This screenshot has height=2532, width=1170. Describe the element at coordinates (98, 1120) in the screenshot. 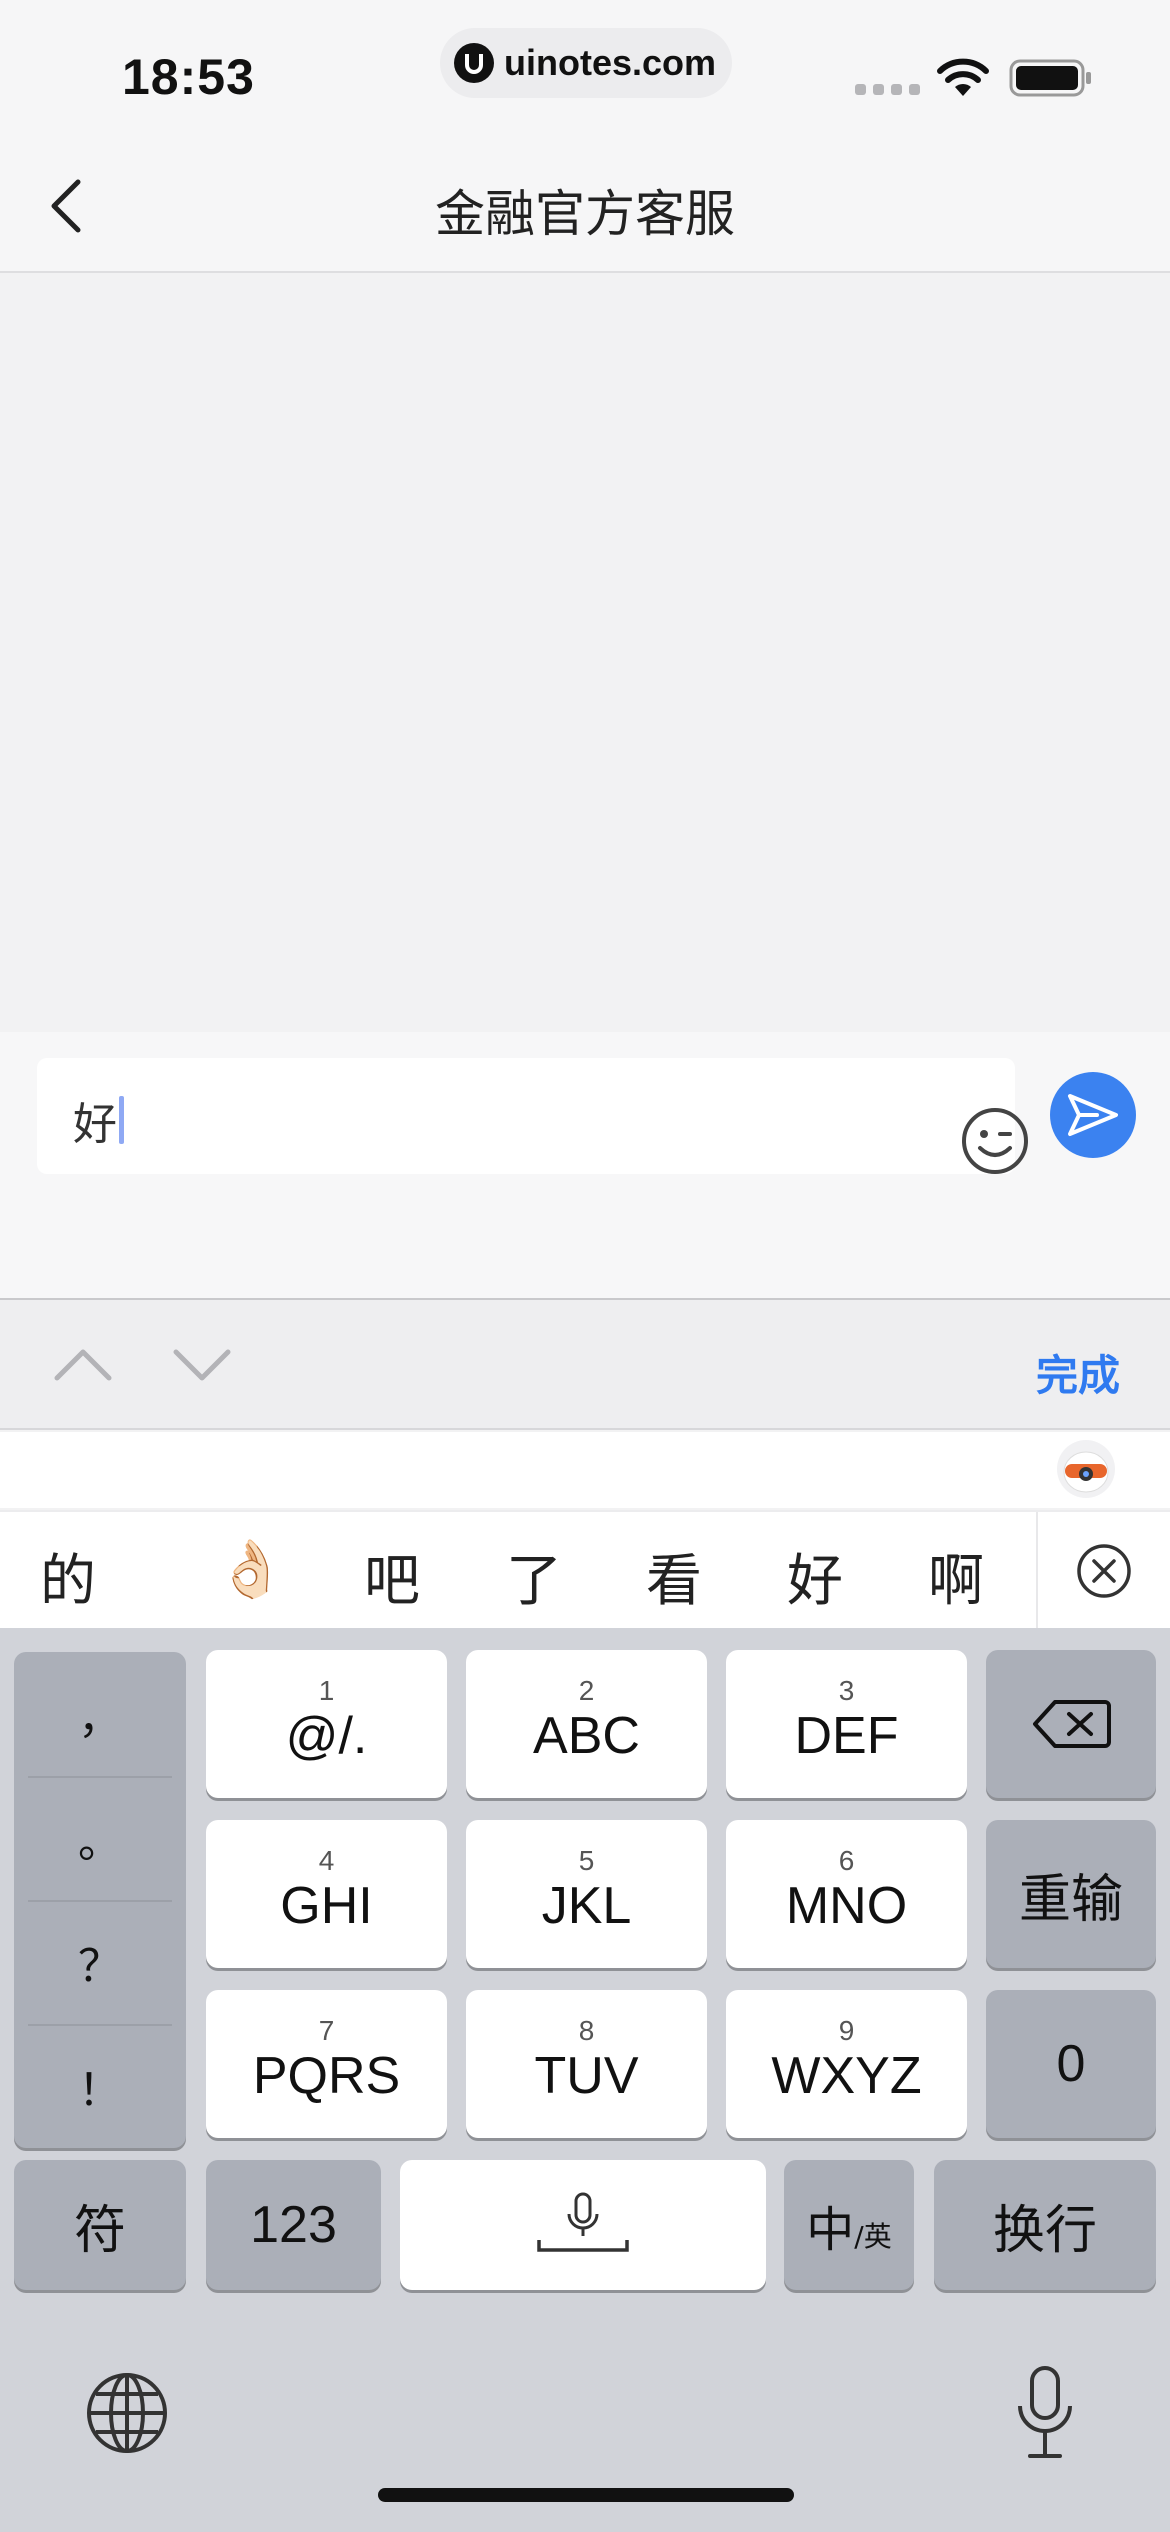

I see `message-input-text: 好` at that location.